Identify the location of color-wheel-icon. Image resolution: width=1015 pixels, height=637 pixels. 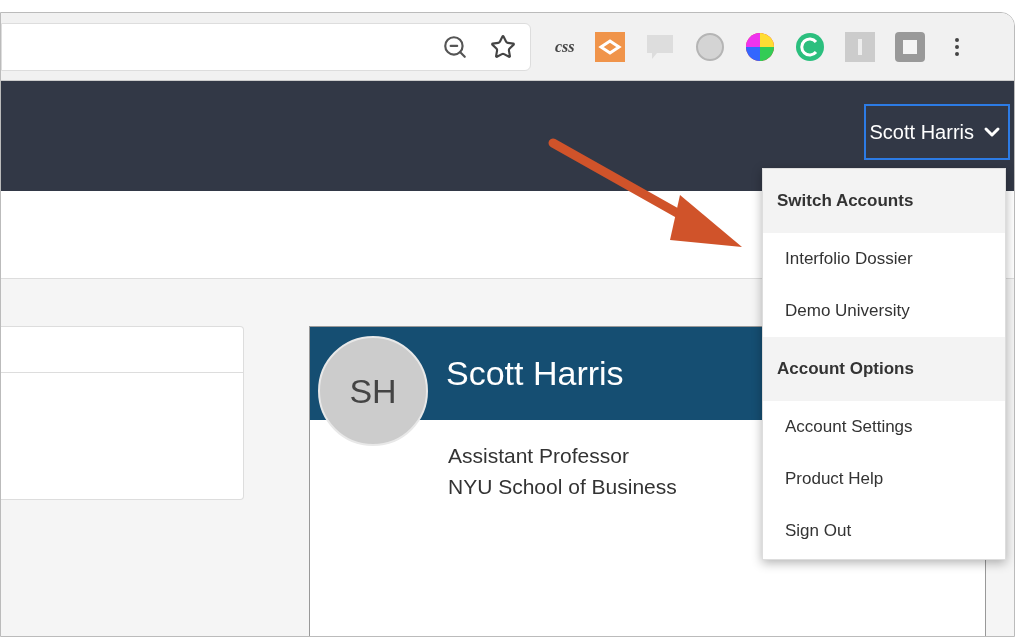
(759, 46).